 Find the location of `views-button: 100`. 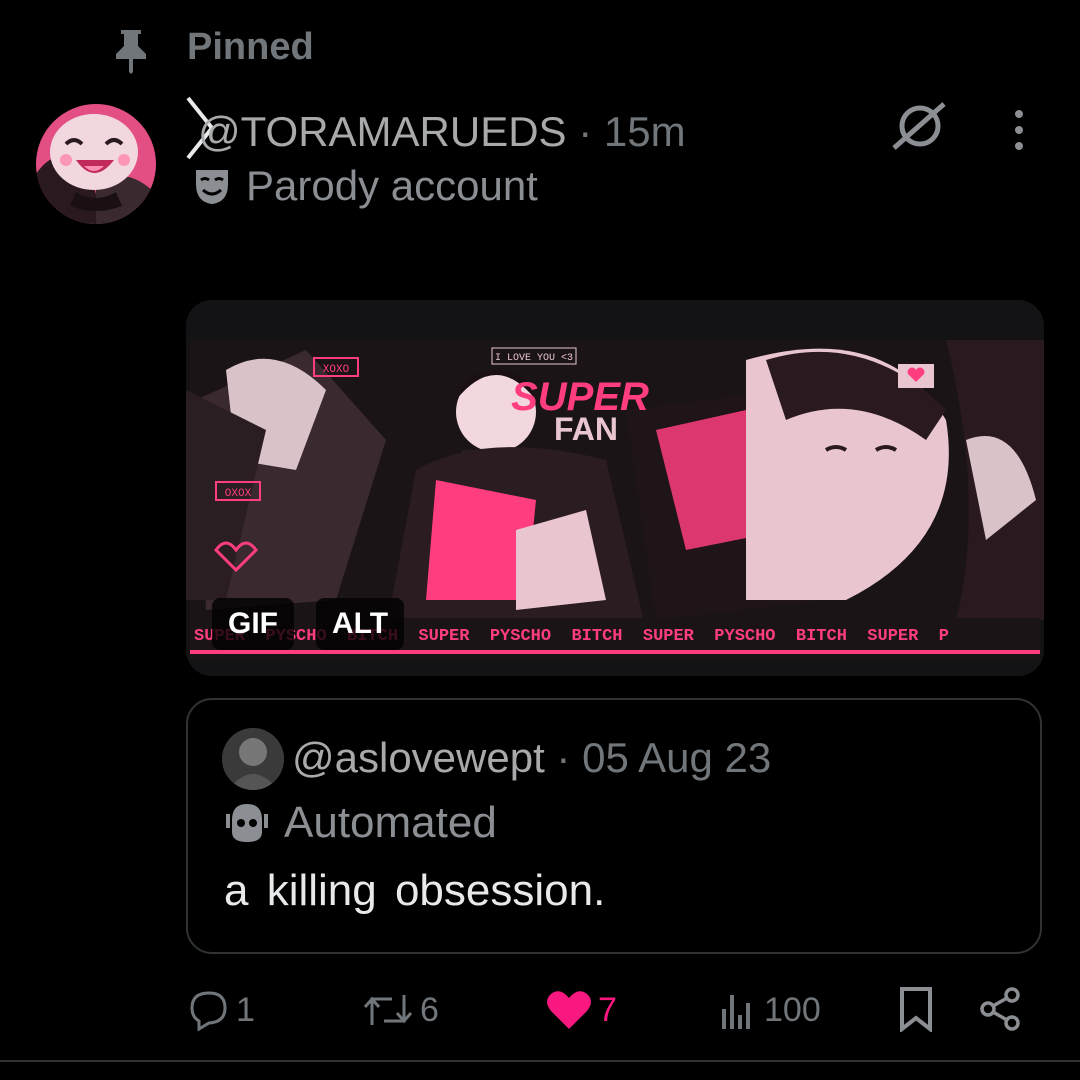

views-button: 100 is located at coordinates (769, 1010).